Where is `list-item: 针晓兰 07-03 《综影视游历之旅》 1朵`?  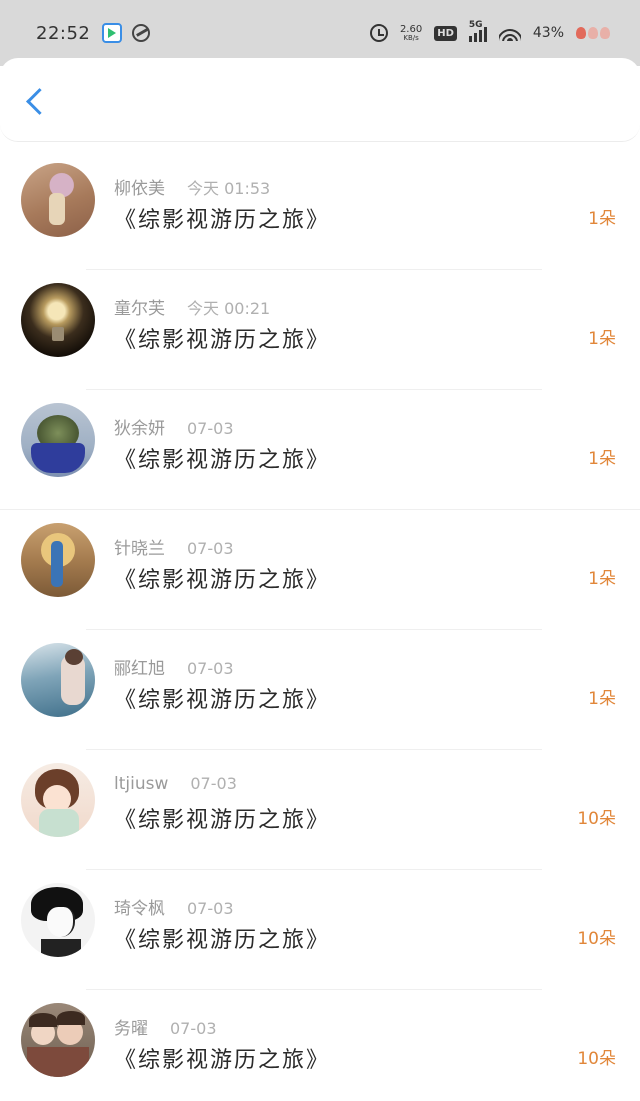
list-item: 针晓兰 07-03 《综影视游历之旅》 1朵 is located at coordinates (320, 570).